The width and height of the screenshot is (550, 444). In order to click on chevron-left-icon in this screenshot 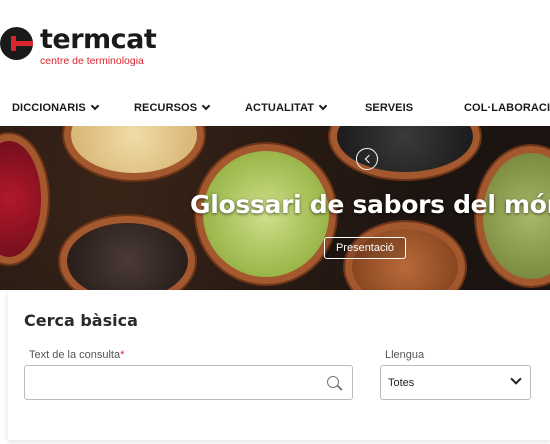, I will do `click(368, 159)`.